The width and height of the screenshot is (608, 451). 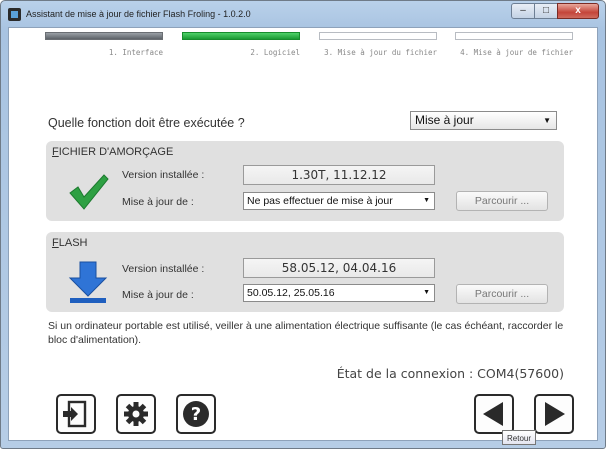 I want to click on download-arrow-icon, so click(x=88, y=282).